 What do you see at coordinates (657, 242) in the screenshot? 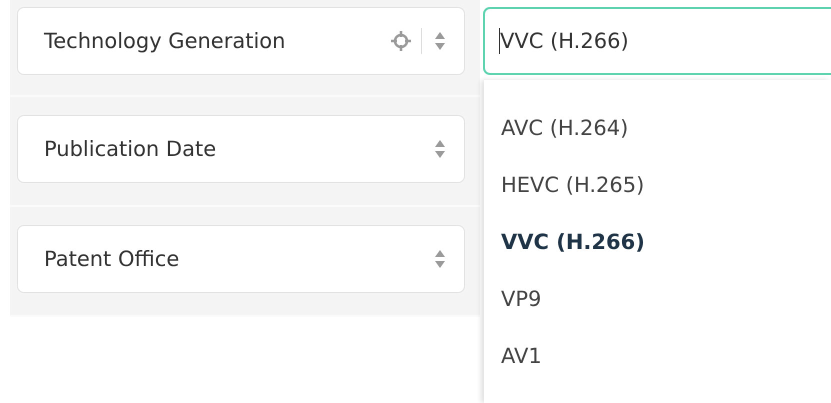
I see `dropdown-option: VVC (H.266)` at bounding box center [657, 242].